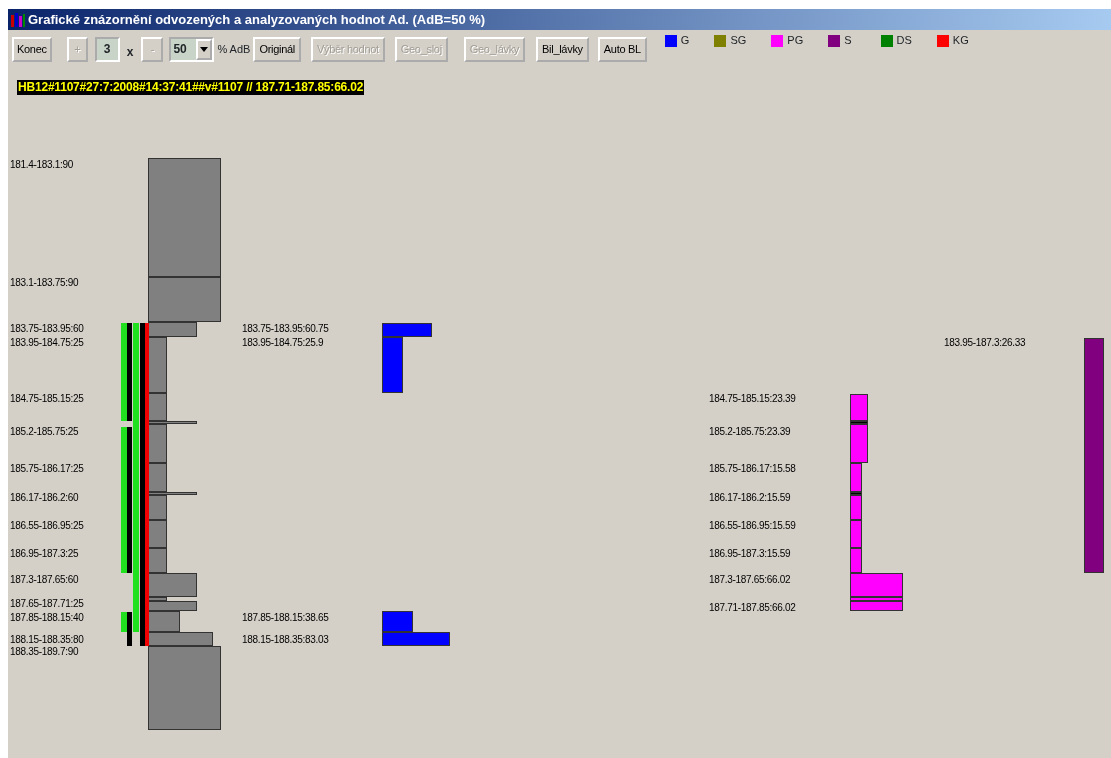  I want to click on depth-label: 186.95-187.3:15.59, so click(750, 553).